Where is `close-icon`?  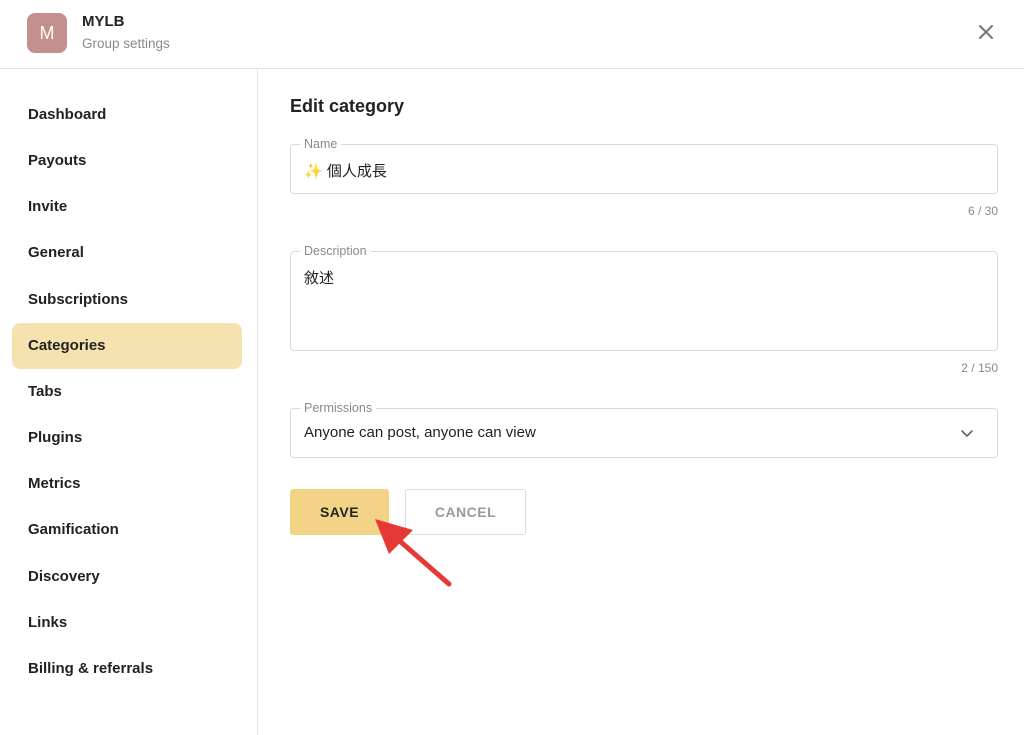
close-icon is located at coordinates (986, 32).